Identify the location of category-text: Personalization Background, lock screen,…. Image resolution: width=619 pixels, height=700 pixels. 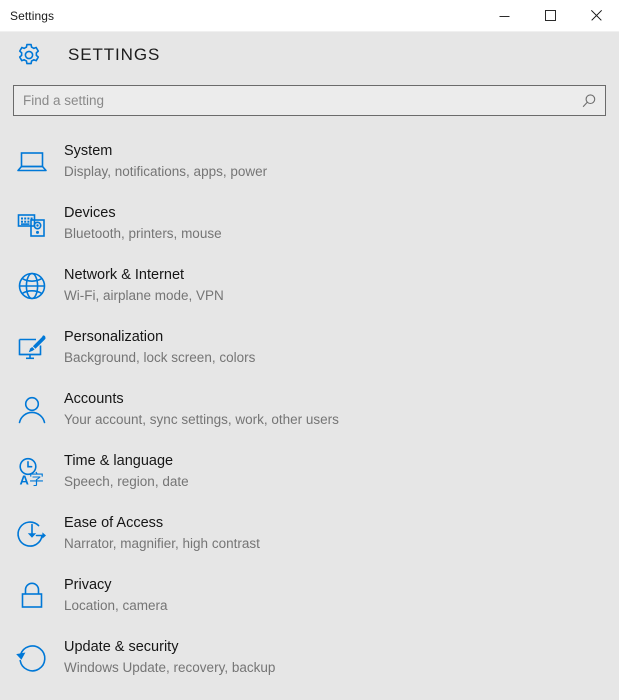
(159, 346).